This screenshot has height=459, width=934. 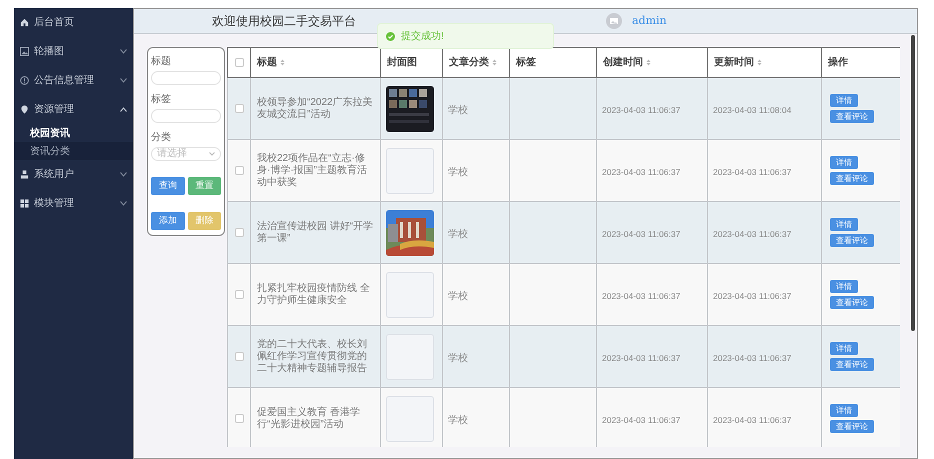 What do you see at coordinates (623, 62) in the screenshot?
I see `column-header: 创建时间` at bounding box center [623, 62].